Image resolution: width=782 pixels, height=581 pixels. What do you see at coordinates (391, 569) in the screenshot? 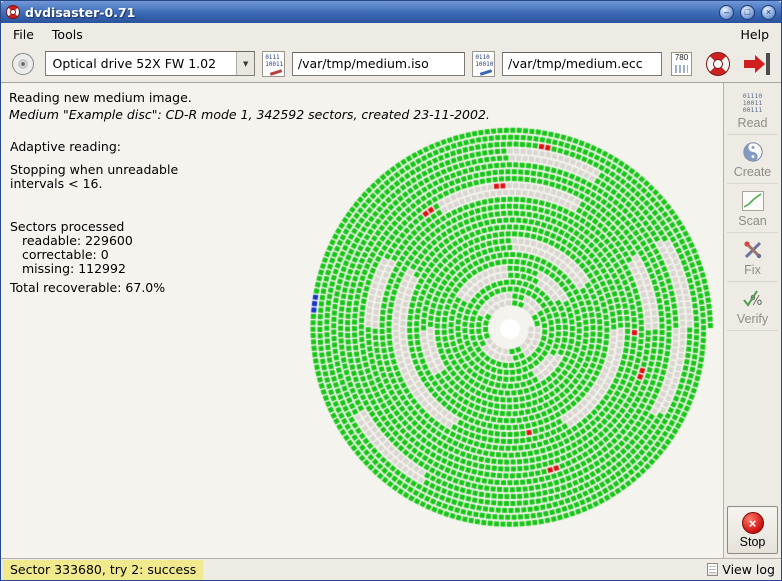
I see `statusbar: Sector 333680, try 2: success View log` at bounding box center [391, 569].